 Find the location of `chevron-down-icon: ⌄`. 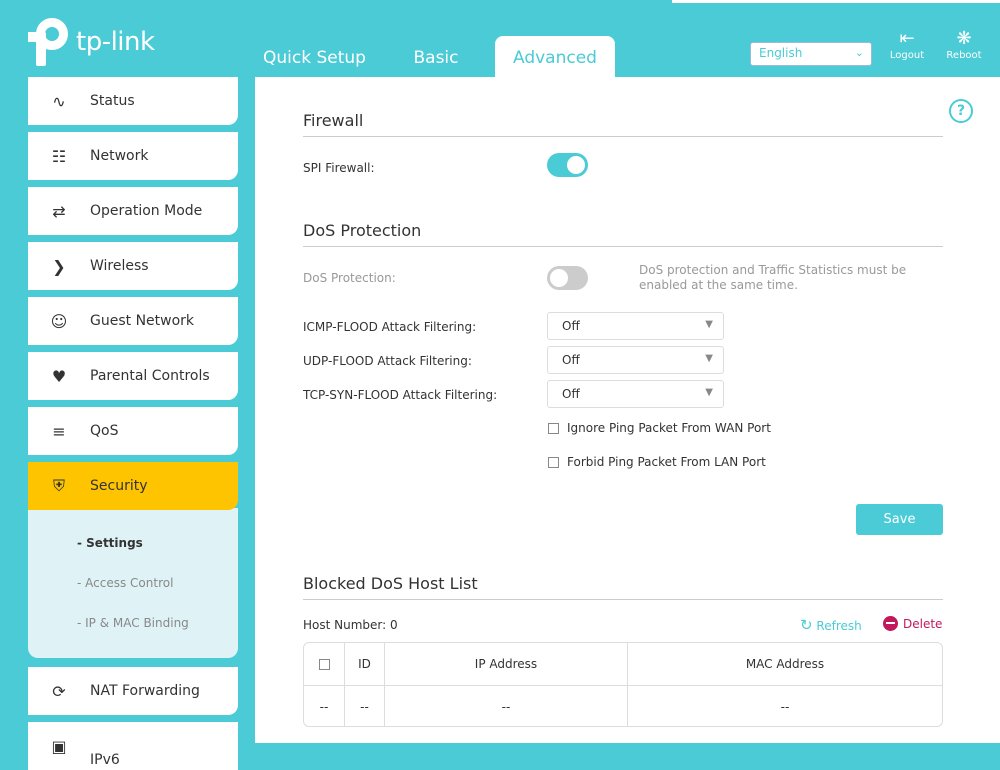

chevron-down-icon: ⌄ is located at coordinates (859, 52).